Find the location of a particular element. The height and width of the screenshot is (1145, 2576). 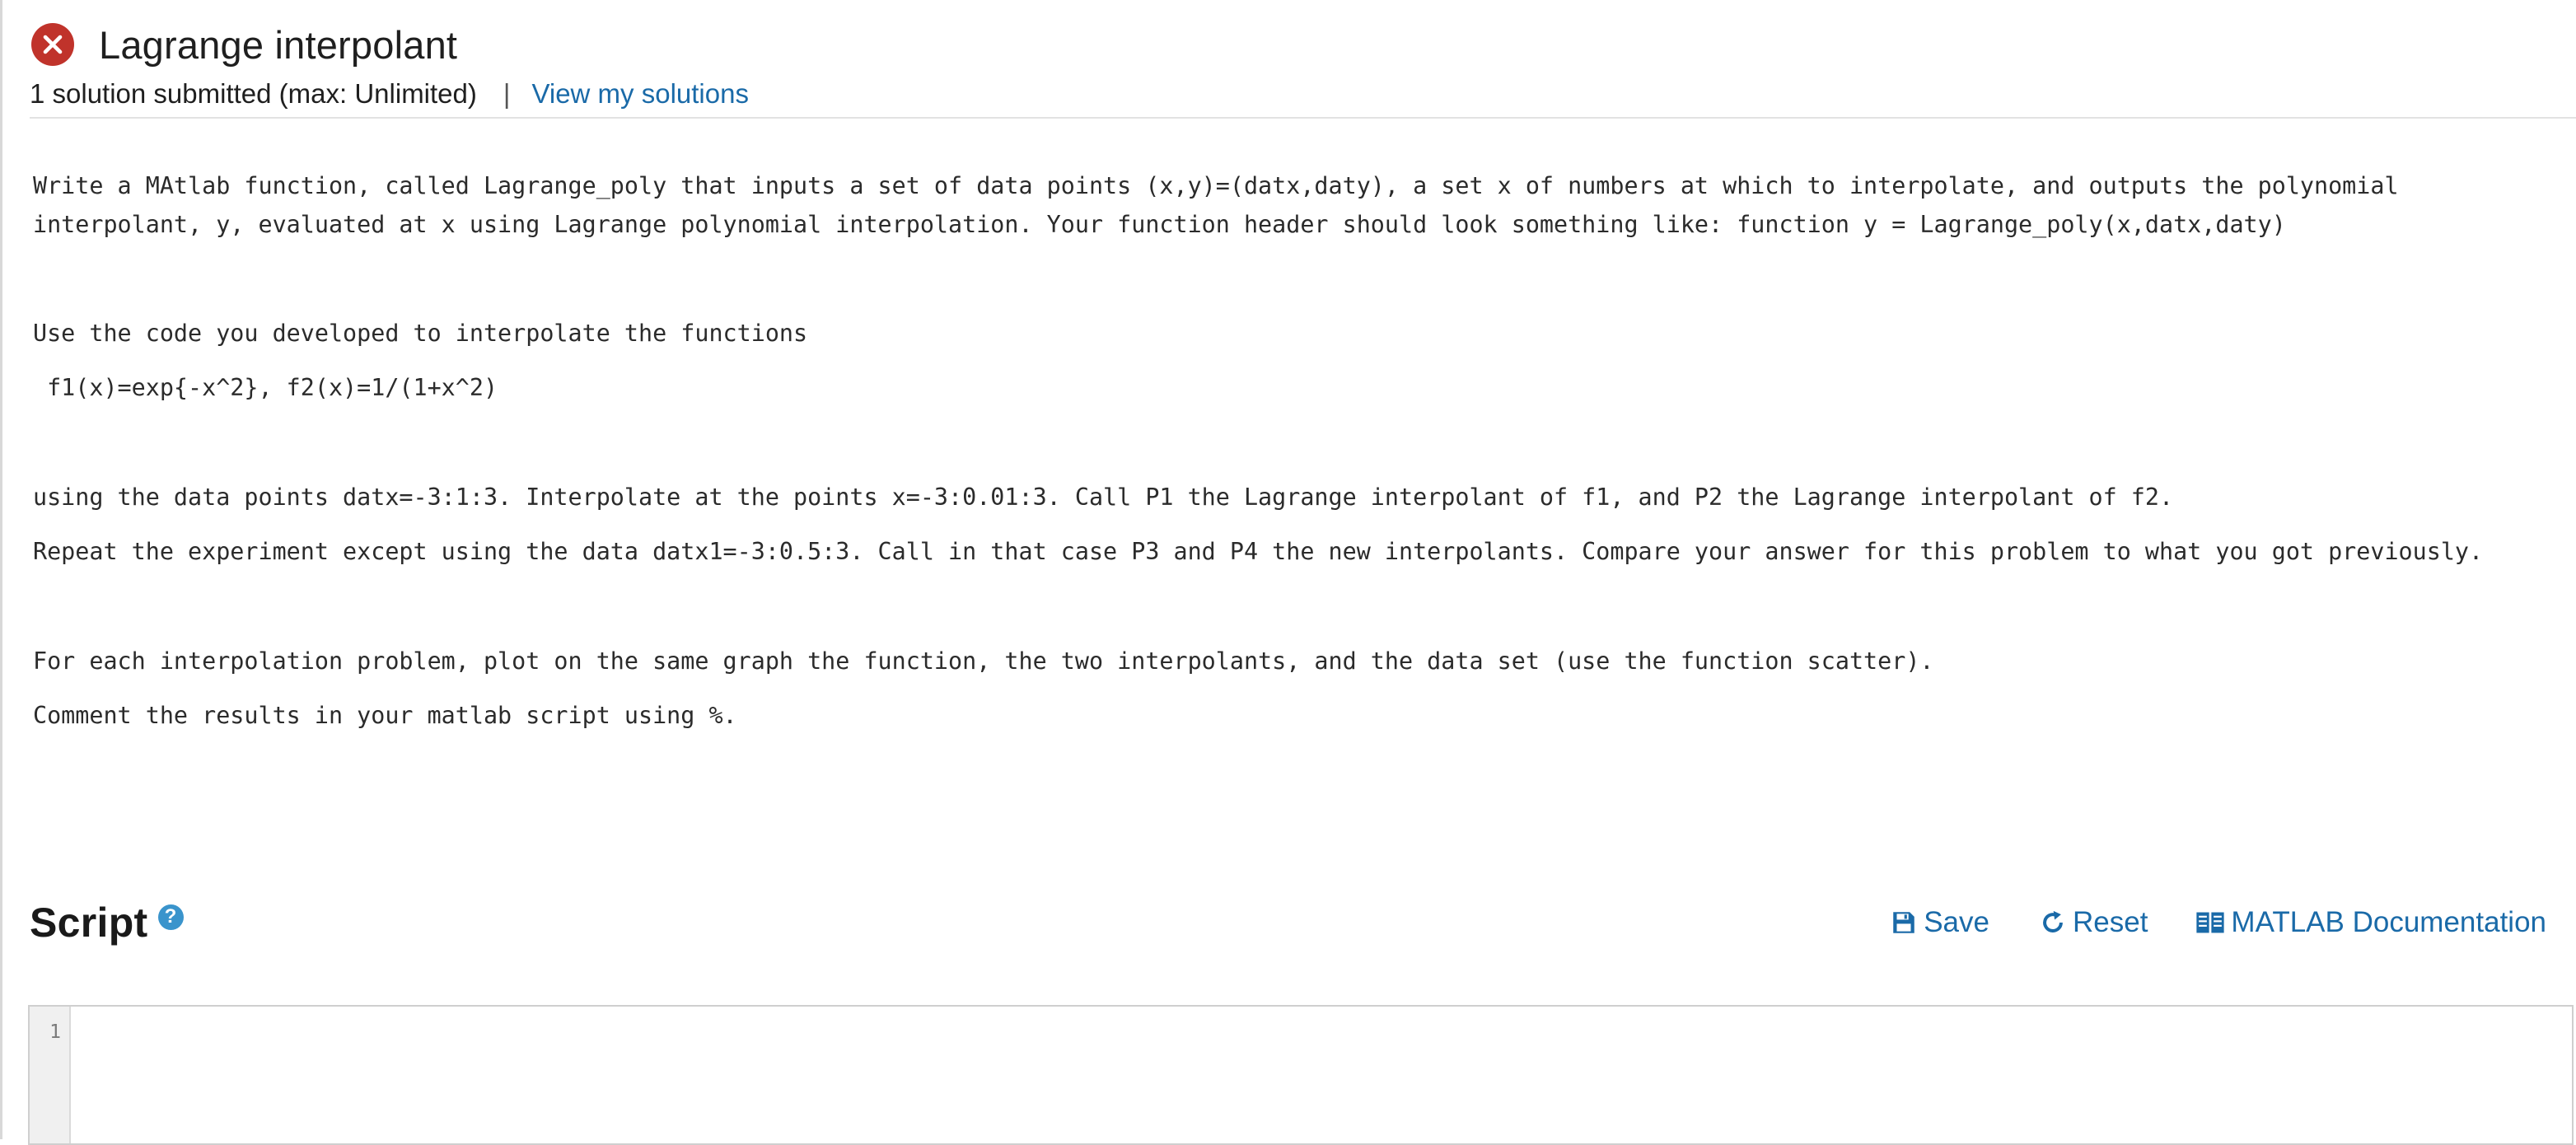

line-number: 1 is located at coordinates (55, 1032).